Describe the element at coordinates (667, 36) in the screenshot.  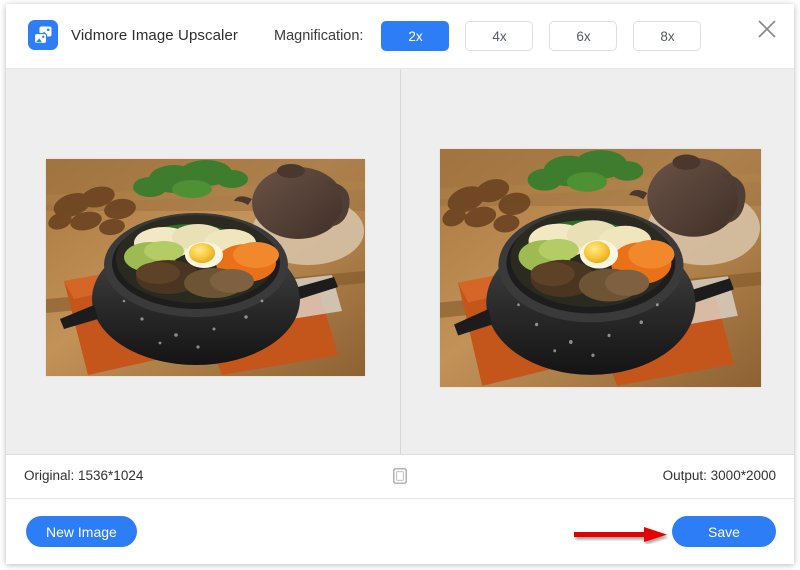
I see `magnification-option-8x: 8x` at that location.